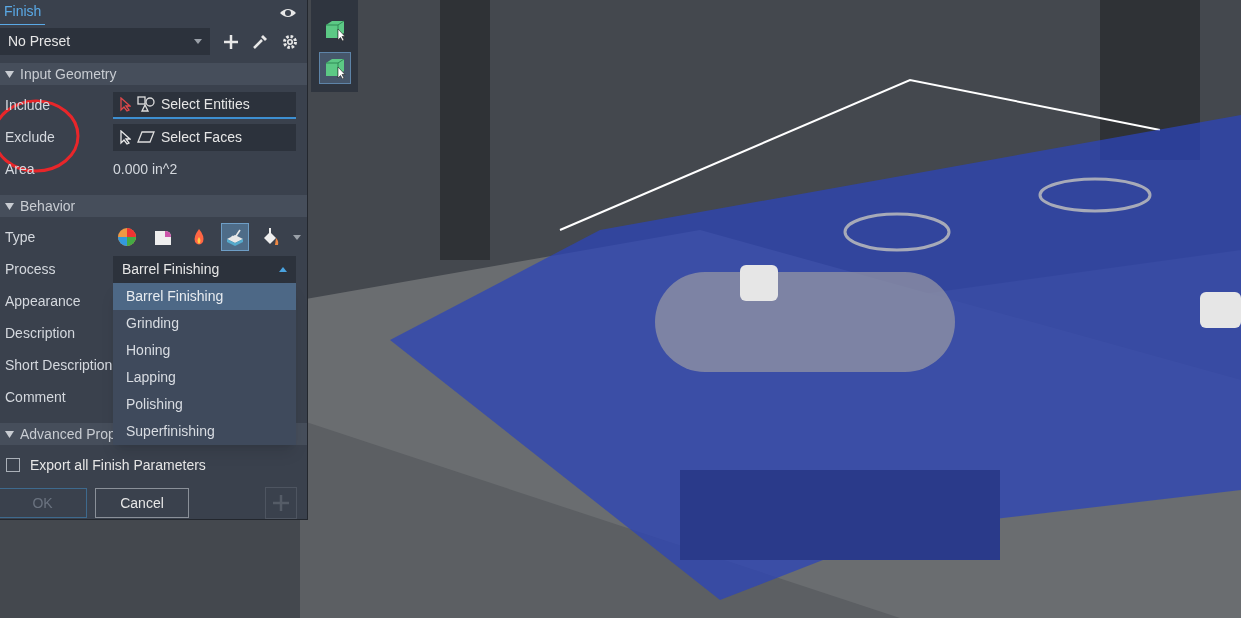 The width and height of the screenshot is (1241, 618). I want to click on dropdown-option: Honing, so click(204, 350).